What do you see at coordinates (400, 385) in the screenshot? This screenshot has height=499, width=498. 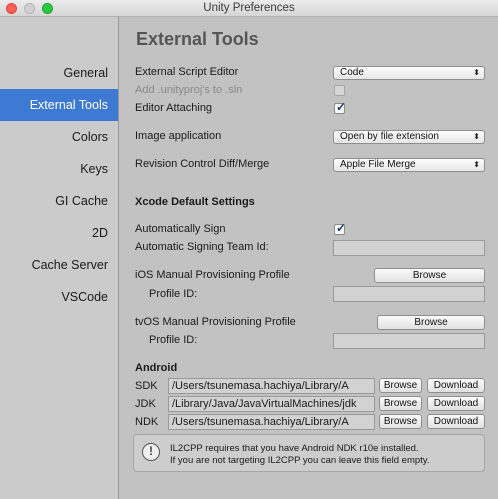 I see `sdk-browse-button: Browse` at bounding box center [400, 385].